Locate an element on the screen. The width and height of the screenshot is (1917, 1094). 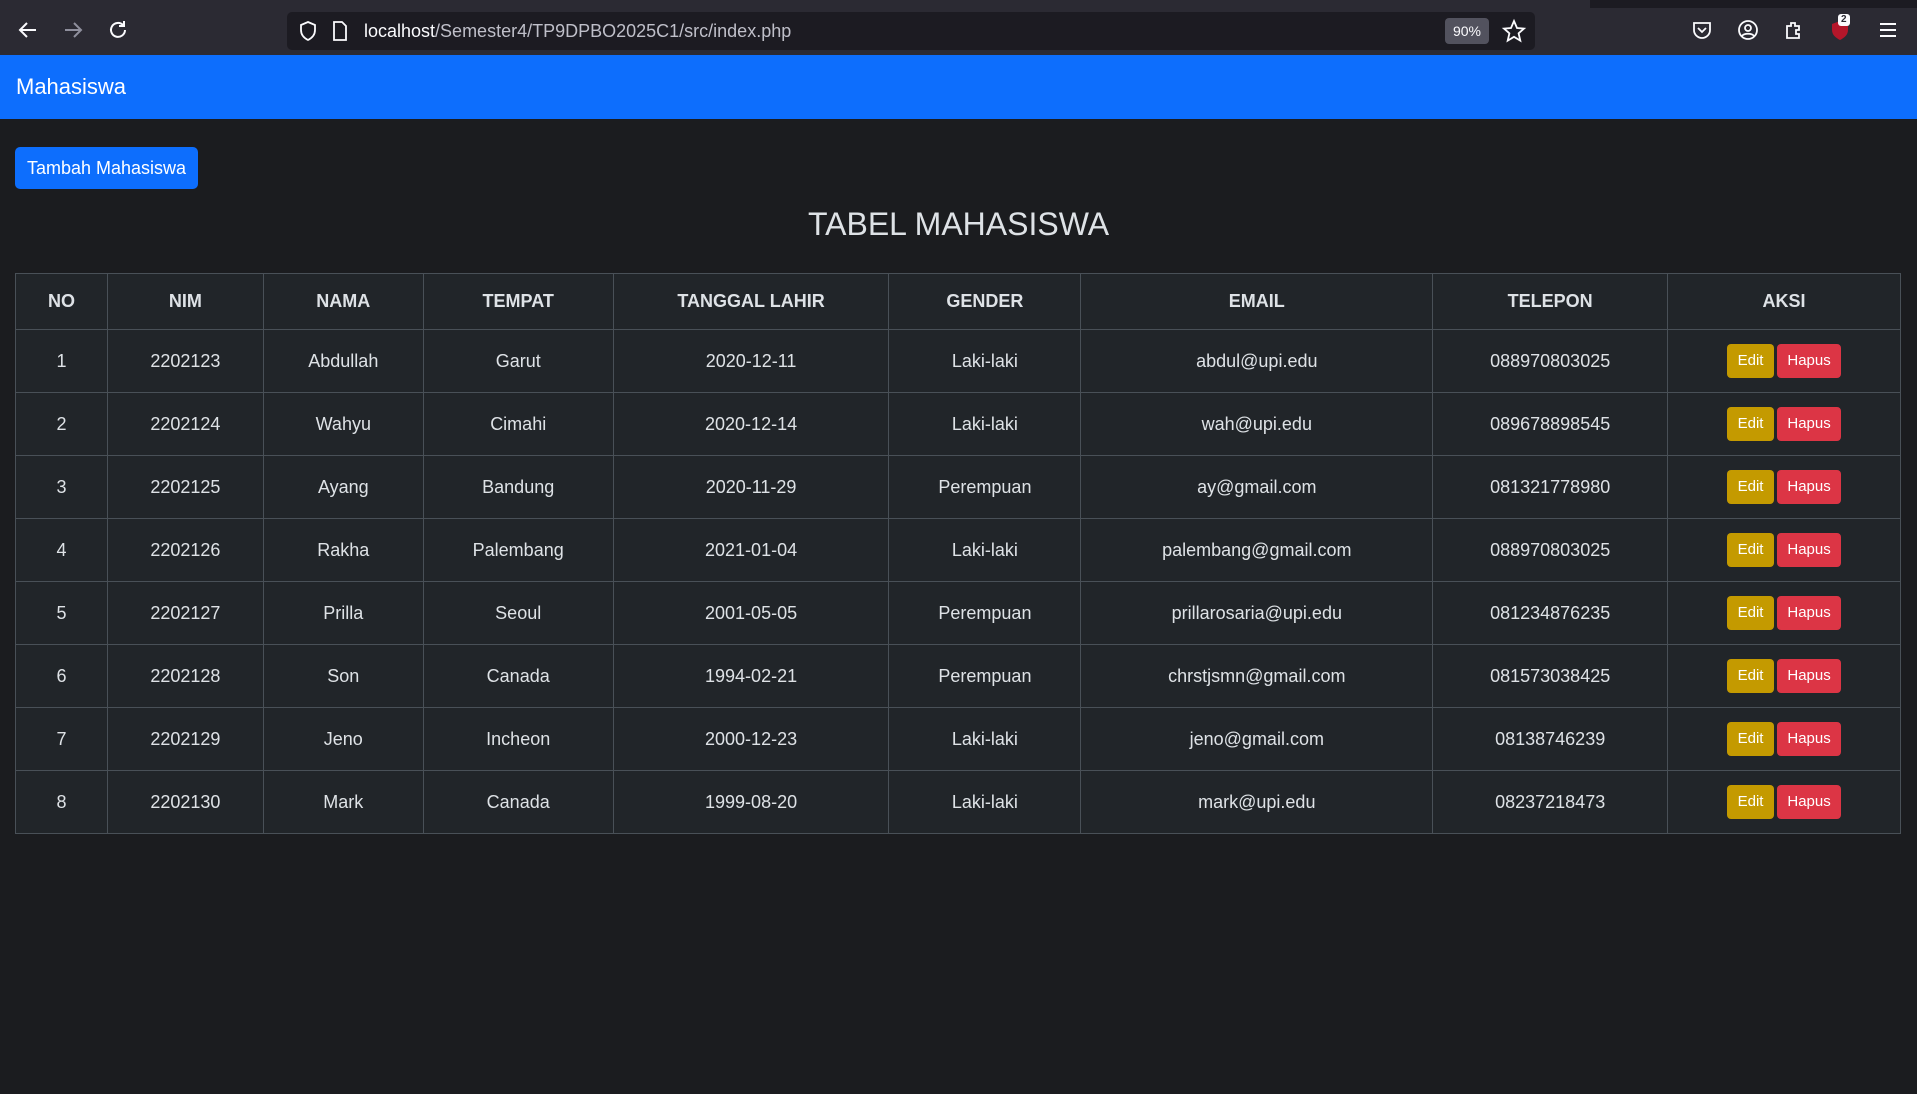
shield-icon is located at coordinates (308, 31).